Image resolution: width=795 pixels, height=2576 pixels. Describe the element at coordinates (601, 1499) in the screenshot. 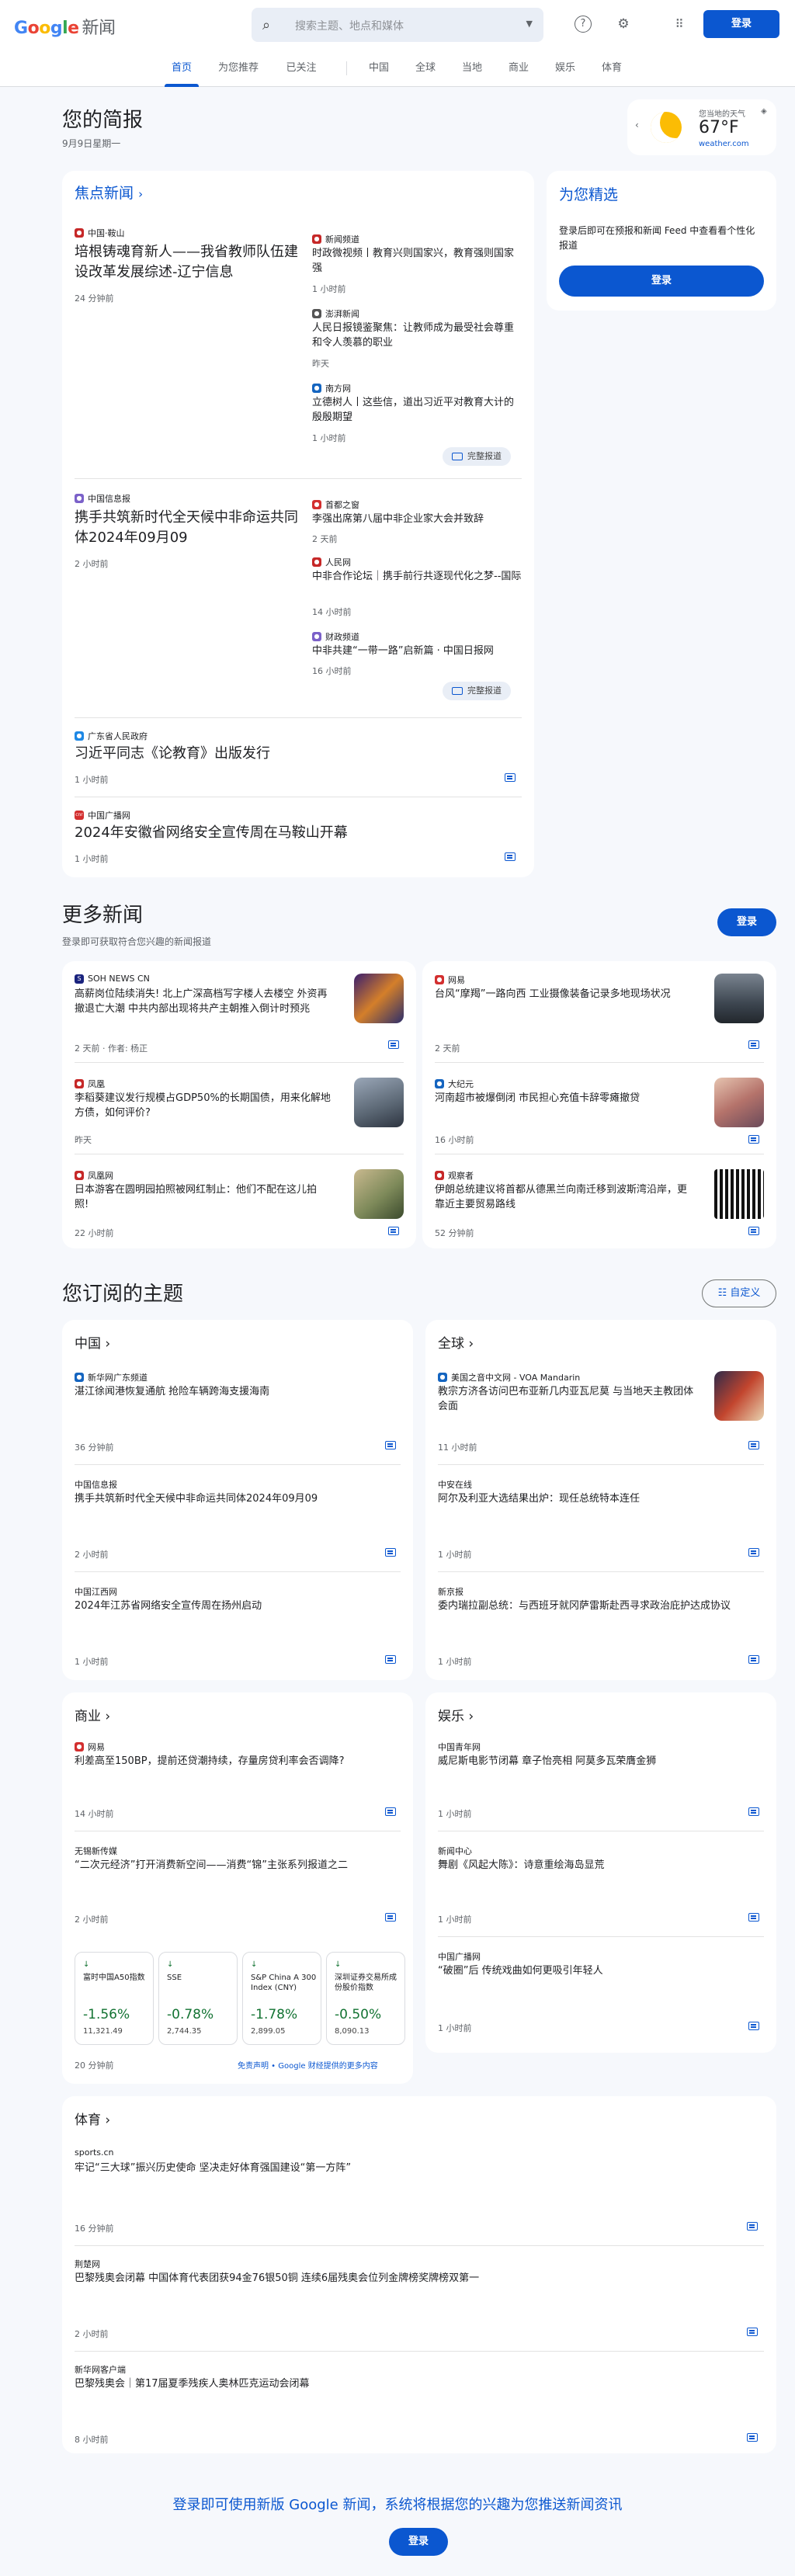

I see `headline: 阿尔及利亚大选结果出炉：现任总统特本连任` at that location.